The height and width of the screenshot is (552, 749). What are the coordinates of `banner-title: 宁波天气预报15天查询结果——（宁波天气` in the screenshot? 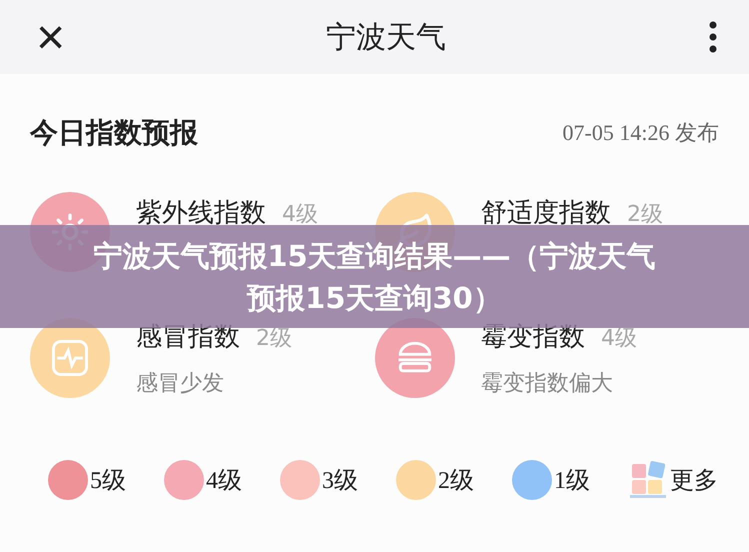 It's located at (374, 256).